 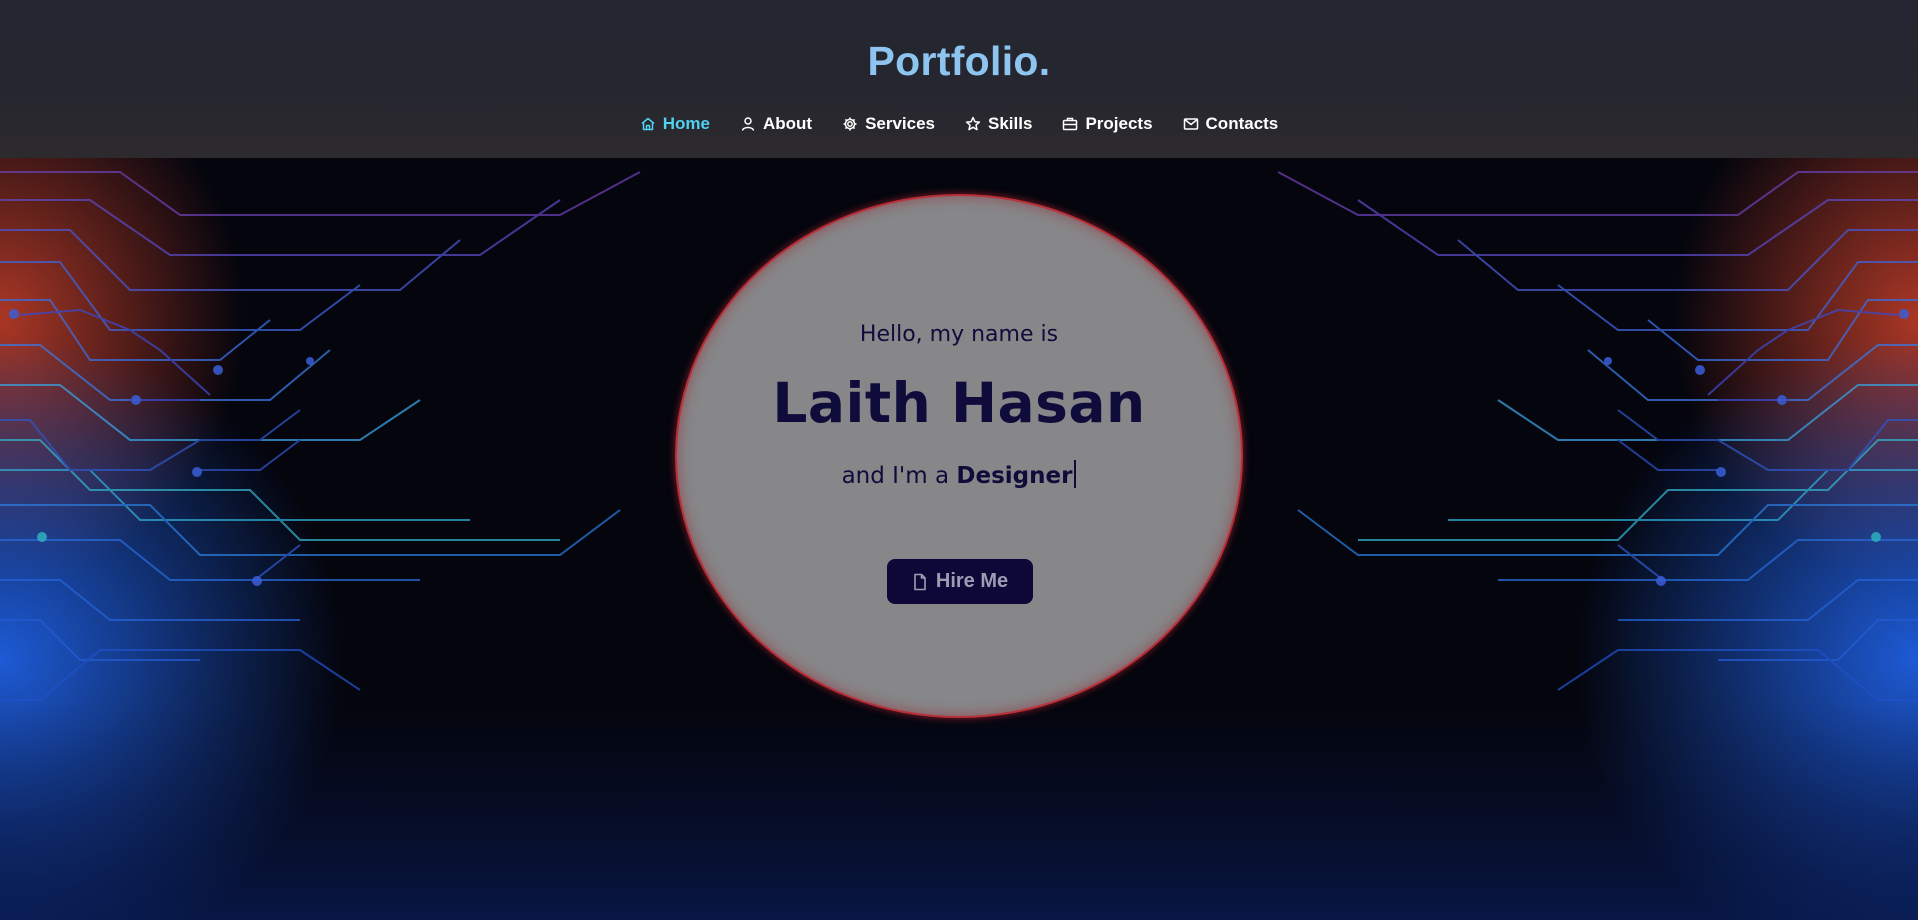 What do you see at coordinates (973, 123) in the screenshot?
I see `star-icon` at bounding box center [973, 123].